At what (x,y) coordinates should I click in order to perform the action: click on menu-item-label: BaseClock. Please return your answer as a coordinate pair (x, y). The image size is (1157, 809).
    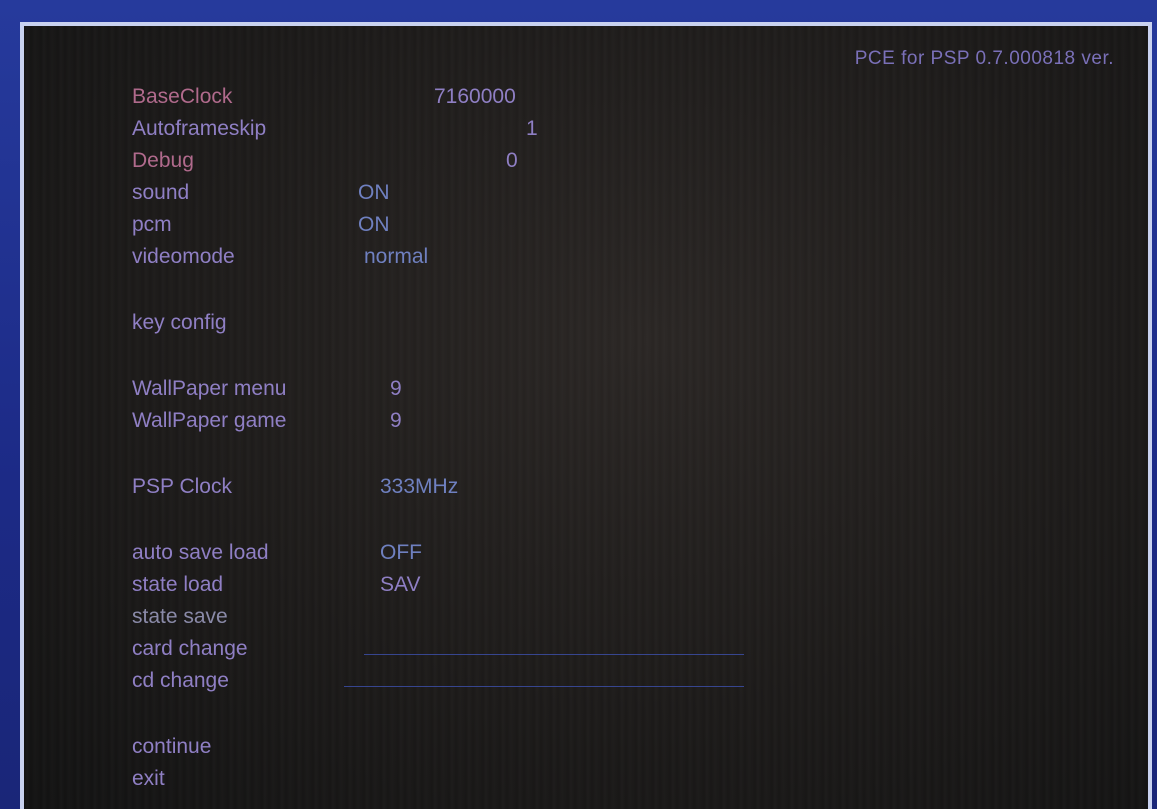
    Looking at the image, I should click on (182, 96).